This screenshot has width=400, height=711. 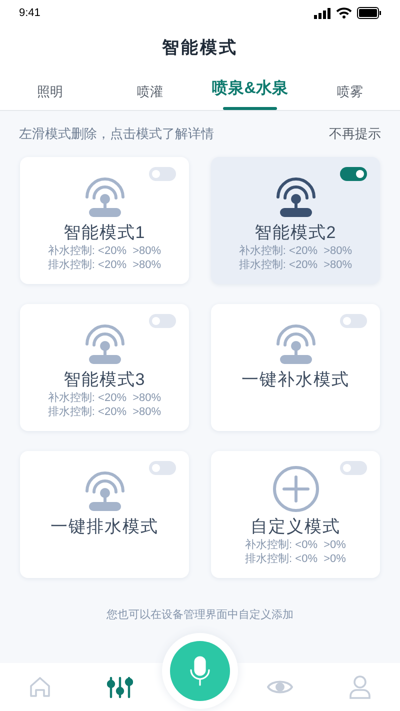 What do you see at coordinates (104, 367) in the screenshot?
I see `mode-card: 智能模式3 补水控制: <20% >80% 排水控制: <20% >80%` at bounding box center [104, 367].